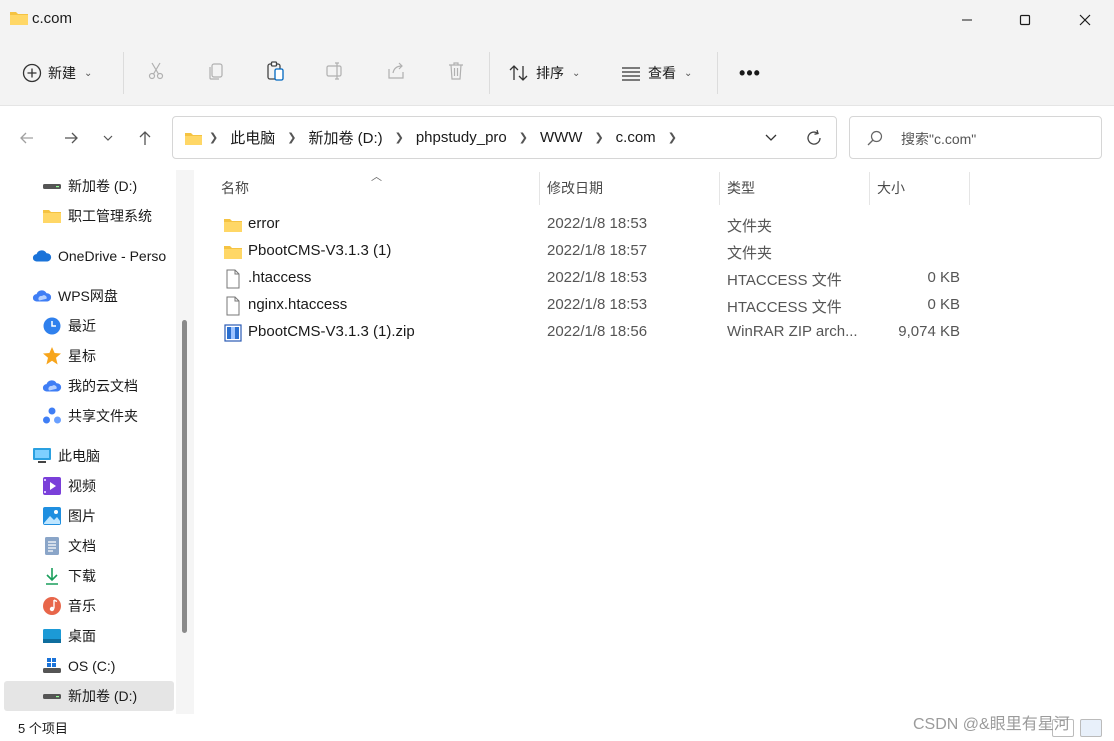  I want to click on sidebar-item-drive-d: 新加卷 (D:), so click(89, 186).